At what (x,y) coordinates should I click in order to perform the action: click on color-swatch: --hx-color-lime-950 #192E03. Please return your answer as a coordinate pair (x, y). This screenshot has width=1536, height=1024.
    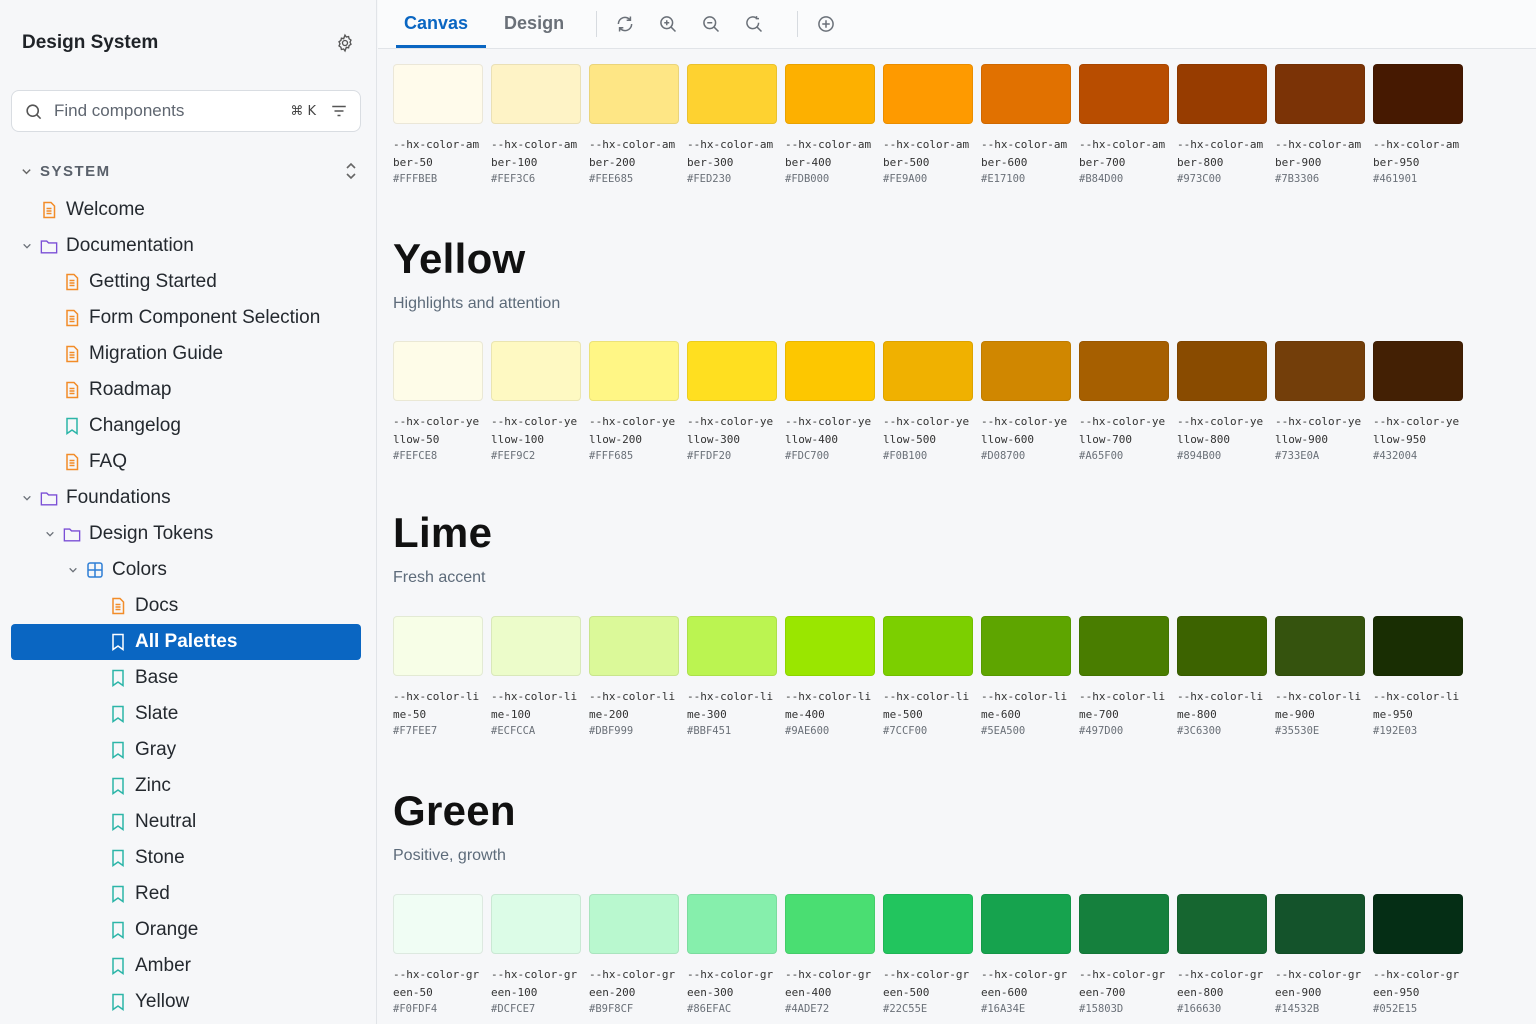
    Looking at the image, I should click on (1418, 676).